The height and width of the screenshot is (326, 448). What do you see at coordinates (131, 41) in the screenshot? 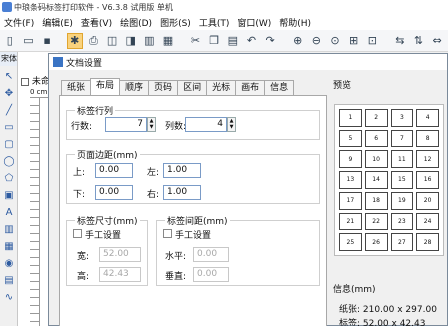
I see `print-setup-icon: ◨` at bounding box center [131, 41].